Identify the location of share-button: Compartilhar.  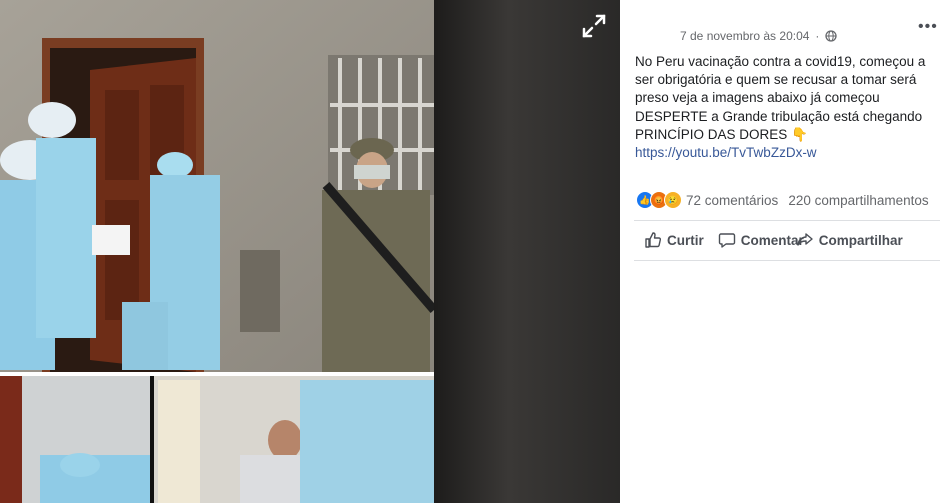
(849, 240).